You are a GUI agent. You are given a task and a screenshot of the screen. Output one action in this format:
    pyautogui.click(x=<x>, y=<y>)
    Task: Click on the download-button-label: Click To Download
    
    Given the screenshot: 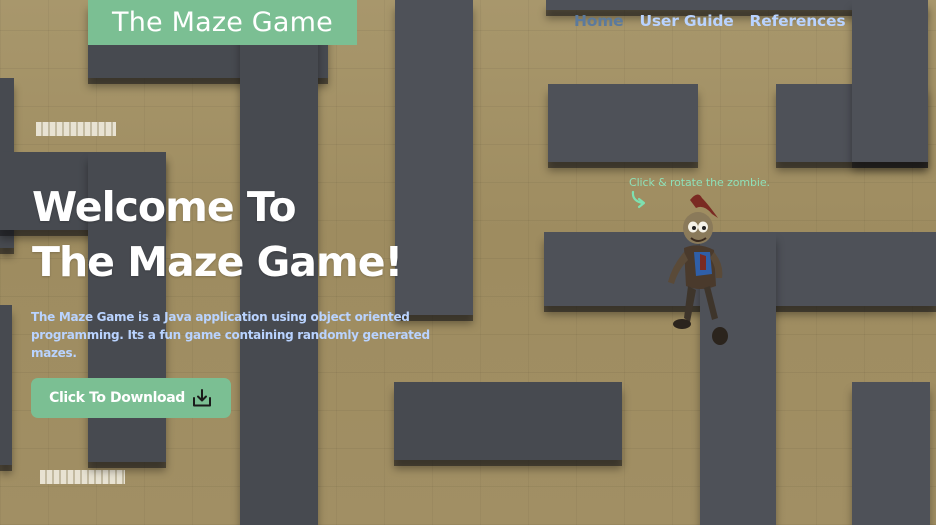 What is the action you would take?
    pyautogui.click(x=117, y=398)
    